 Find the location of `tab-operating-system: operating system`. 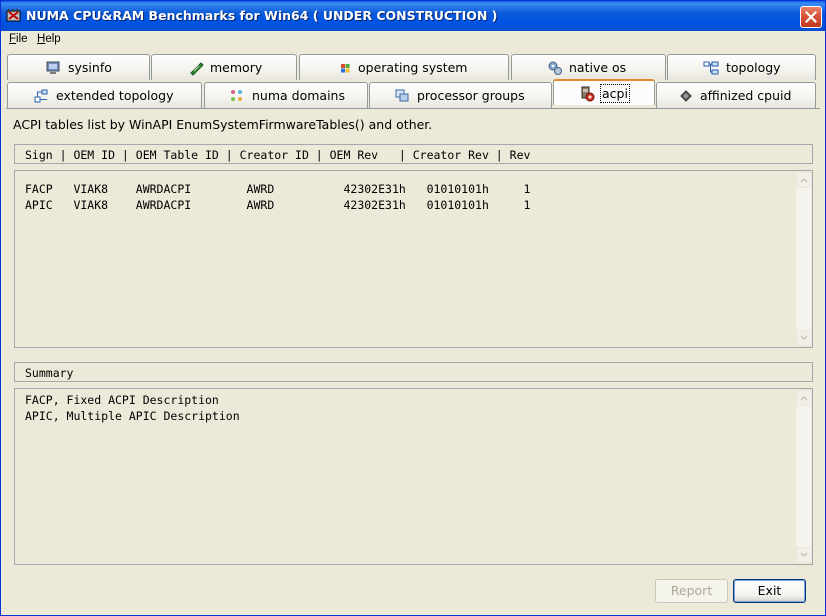

tab-operating-system: operating system is located at coordinates (404, 67).